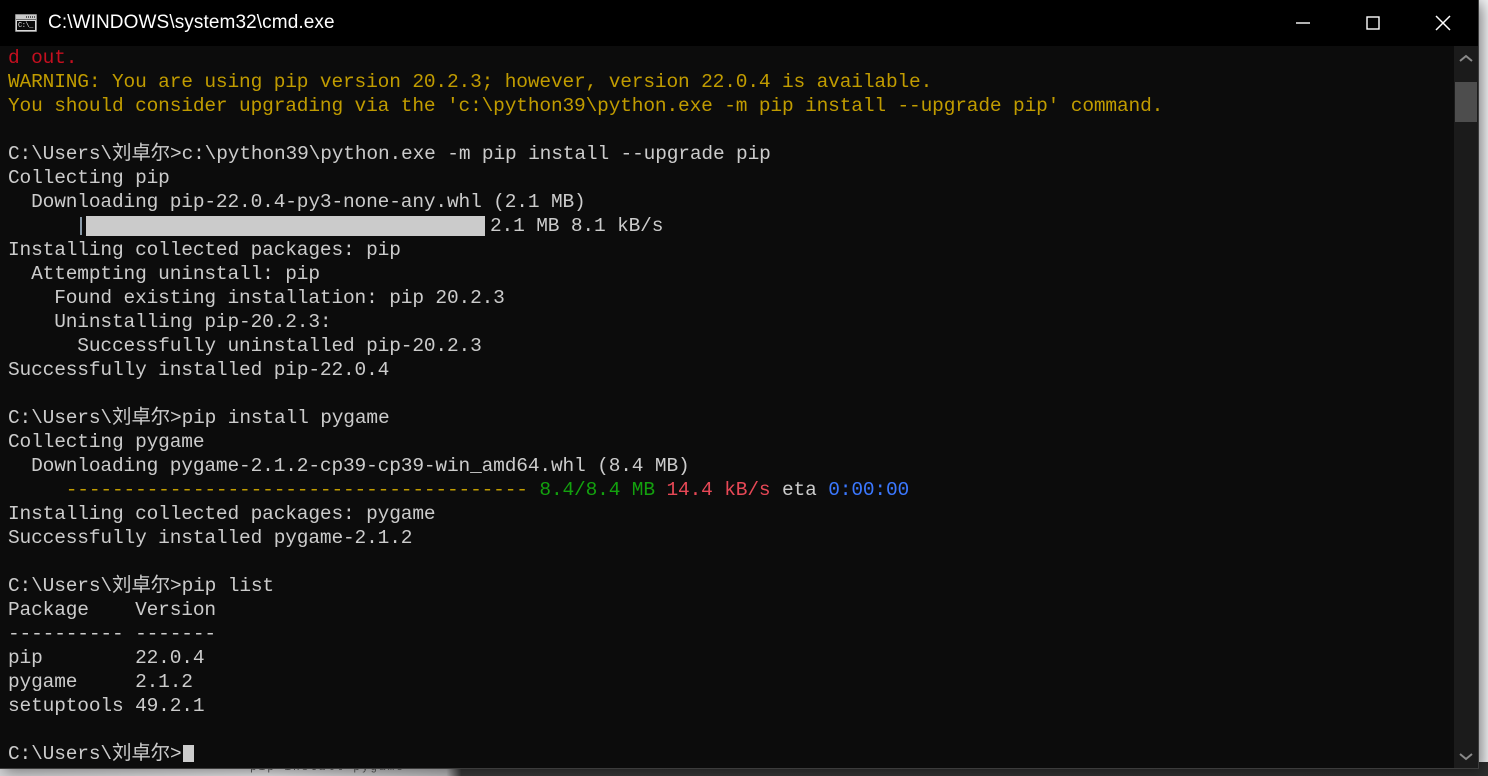 Image resolution: width=1488 pixels, height=776 pixels. Describe the element at coordinates (26, 25) in the screenshot. I see `app-icon-text: C:\_` at that location.